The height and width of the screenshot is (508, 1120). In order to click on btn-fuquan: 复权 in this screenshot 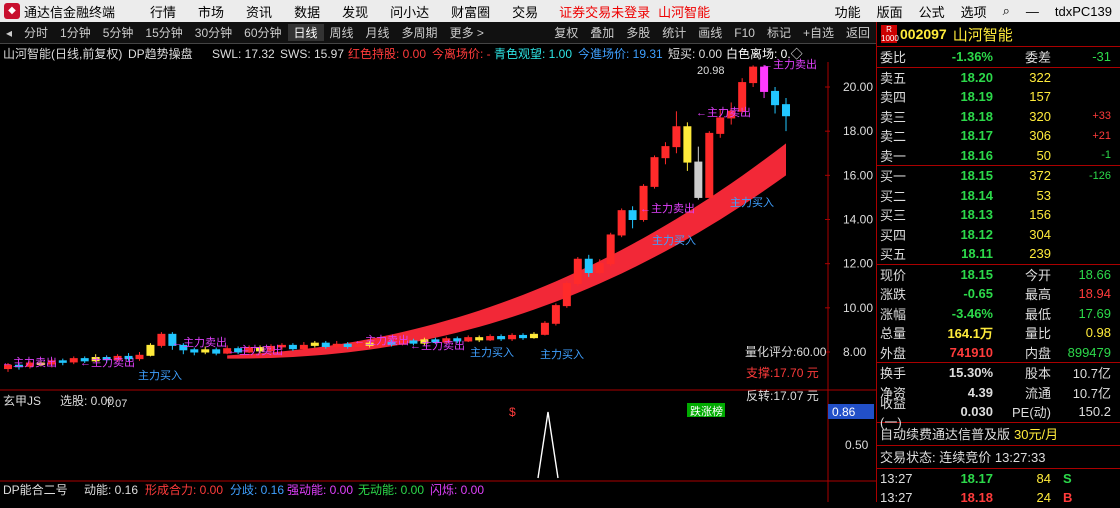, I will do `click(566, 32)`.